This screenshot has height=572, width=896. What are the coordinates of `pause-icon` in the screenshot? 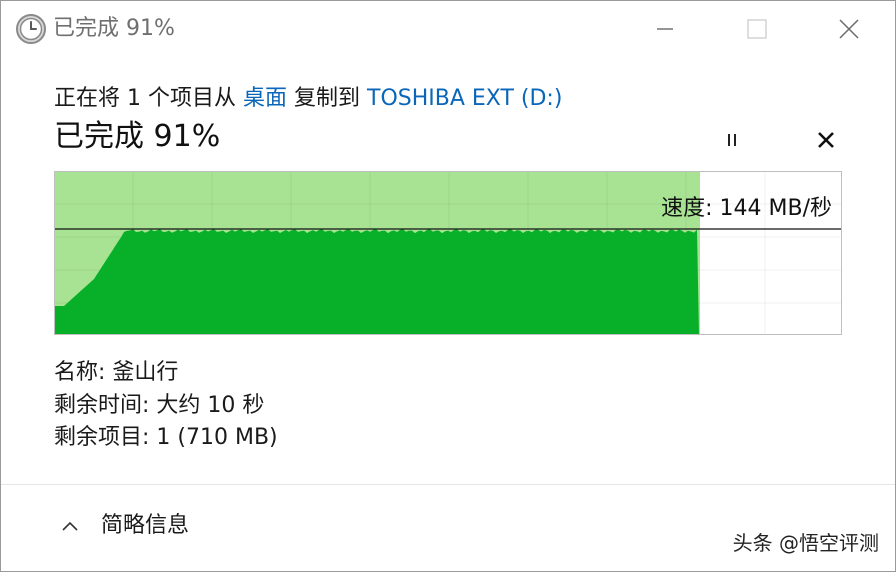 It's located at (732, 140).